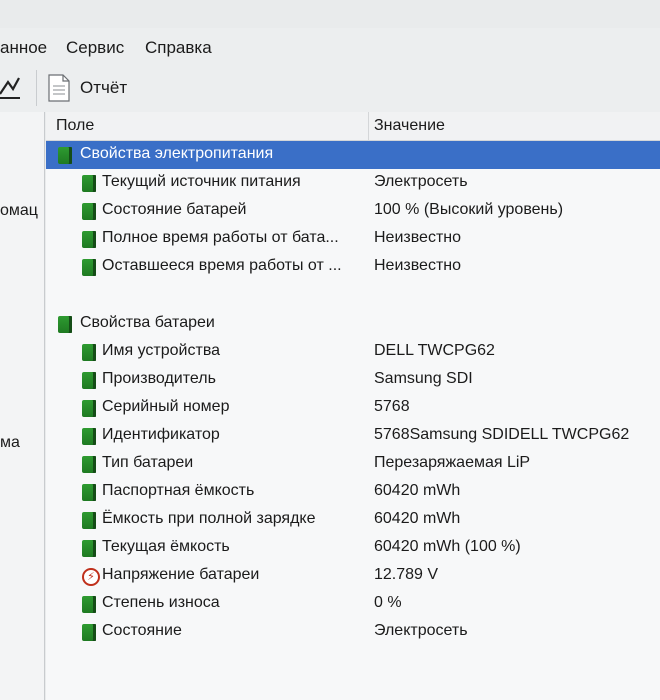  What do you see at coordinates (330, 88) in the screenshot?
I see `toolbar: Отчёт` at bounding box center [330, 88].